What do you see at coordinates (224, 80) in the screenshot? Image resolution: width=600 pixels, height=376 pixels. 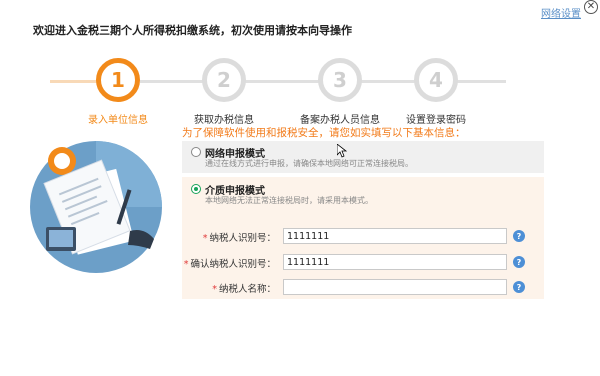 I see `step-2-circle: 2` at bounding box center [224, 80].